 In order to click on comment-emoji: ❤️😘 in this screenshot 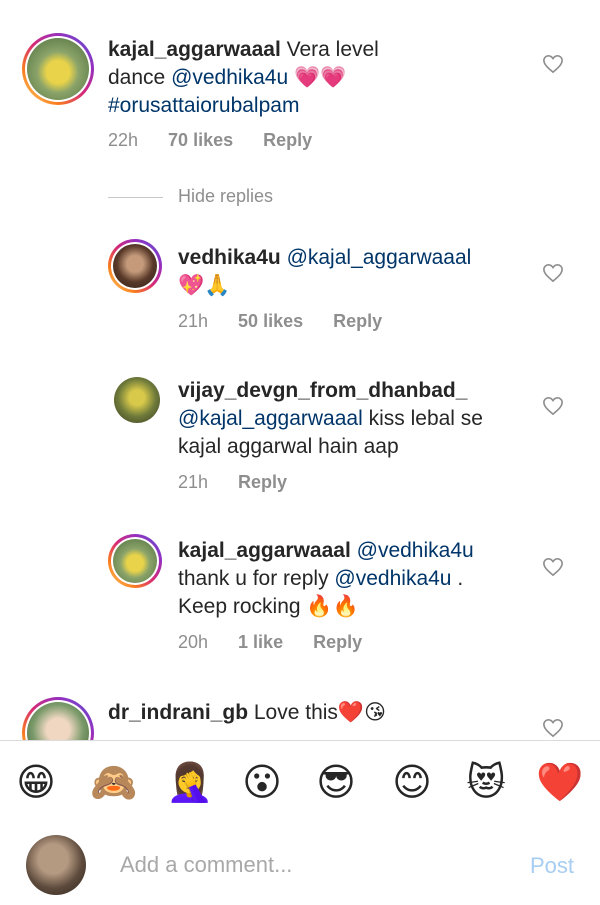, I will do `click(361, 712)`.